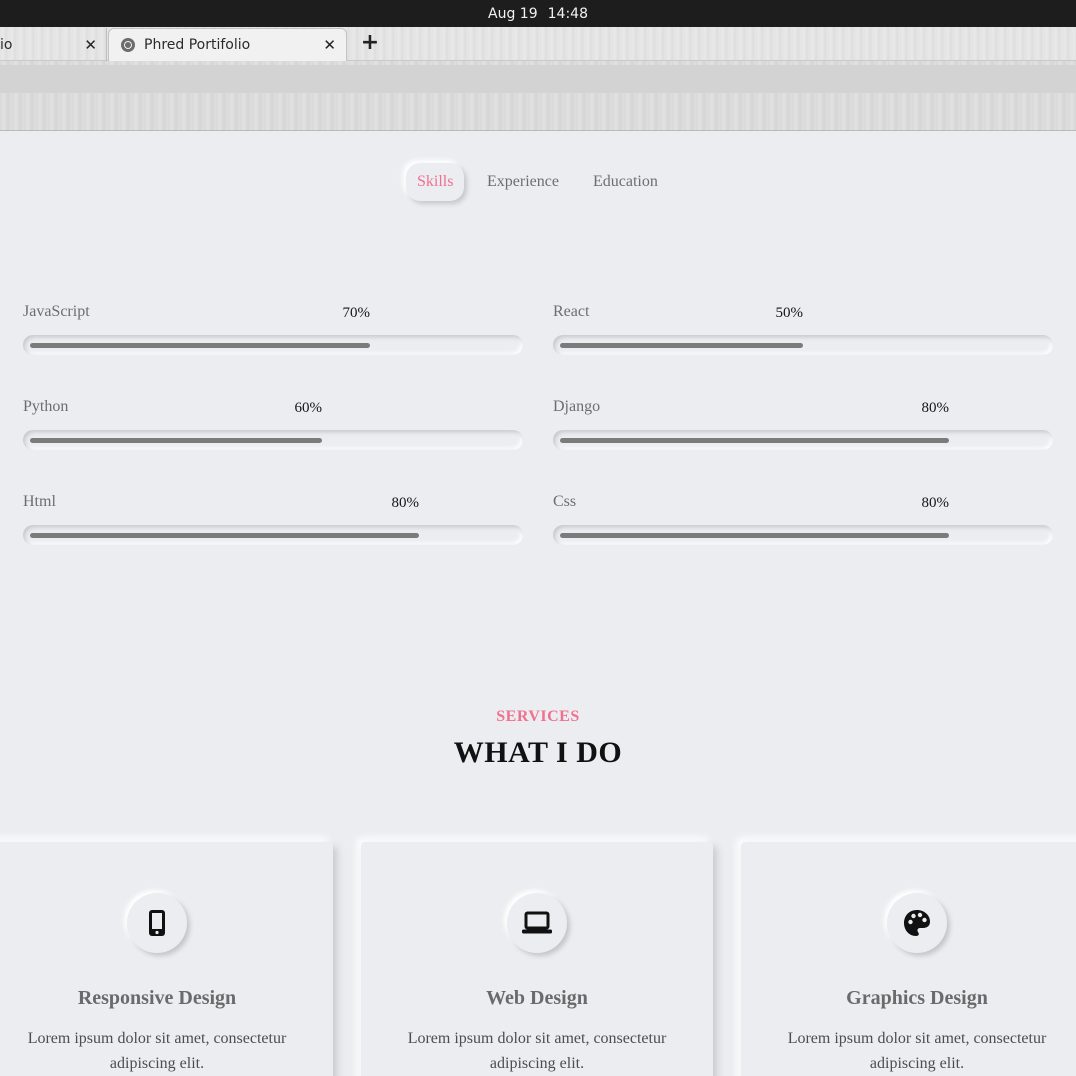  What do you see at coordinates (538, 44) in the screenshot?
I see `browser-tab-strip: io ✕ Phred Portifolio ✕ +` at bounding box center [538, 44].